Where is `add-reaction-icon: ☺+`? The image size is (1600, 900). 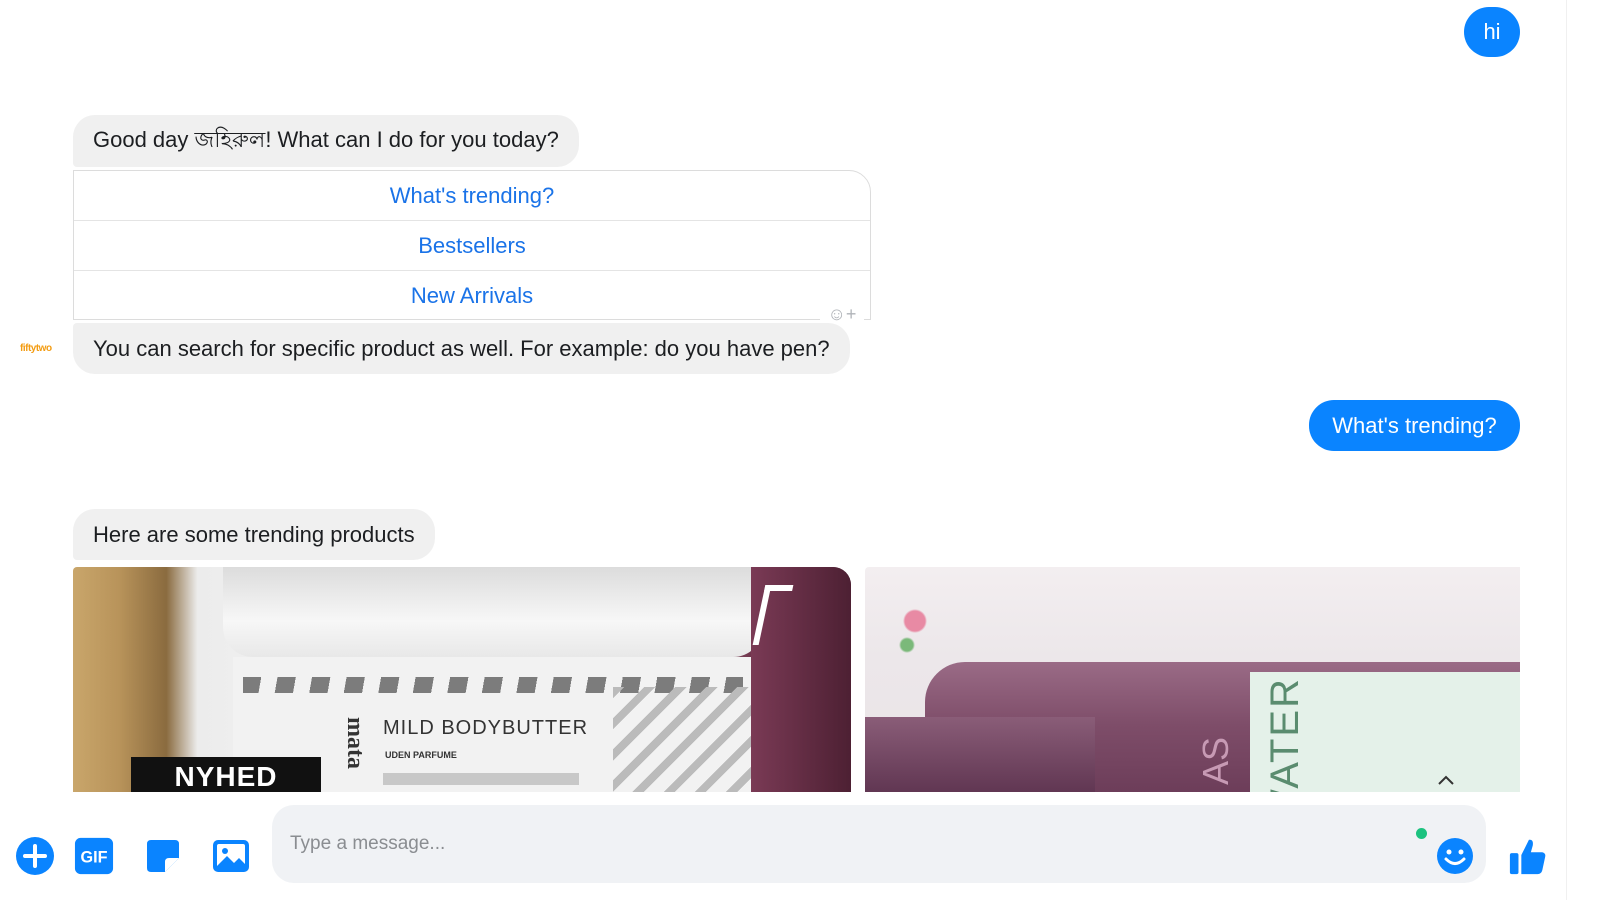
add-reaction-icon: ☺+ is located at coordinates (842, 314).